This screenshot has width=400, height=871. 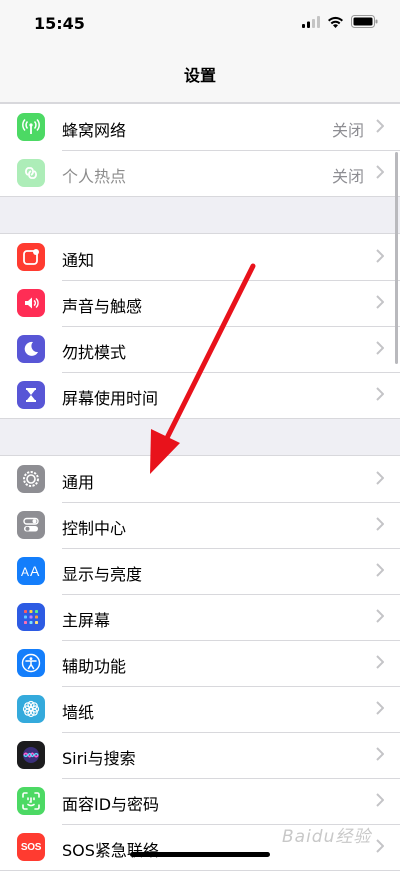 What do you see at coordinates (200, 571) in the screenshot?
I see `row-display-brightness: AA 显示与亮度` at bounding box center [200, 571].